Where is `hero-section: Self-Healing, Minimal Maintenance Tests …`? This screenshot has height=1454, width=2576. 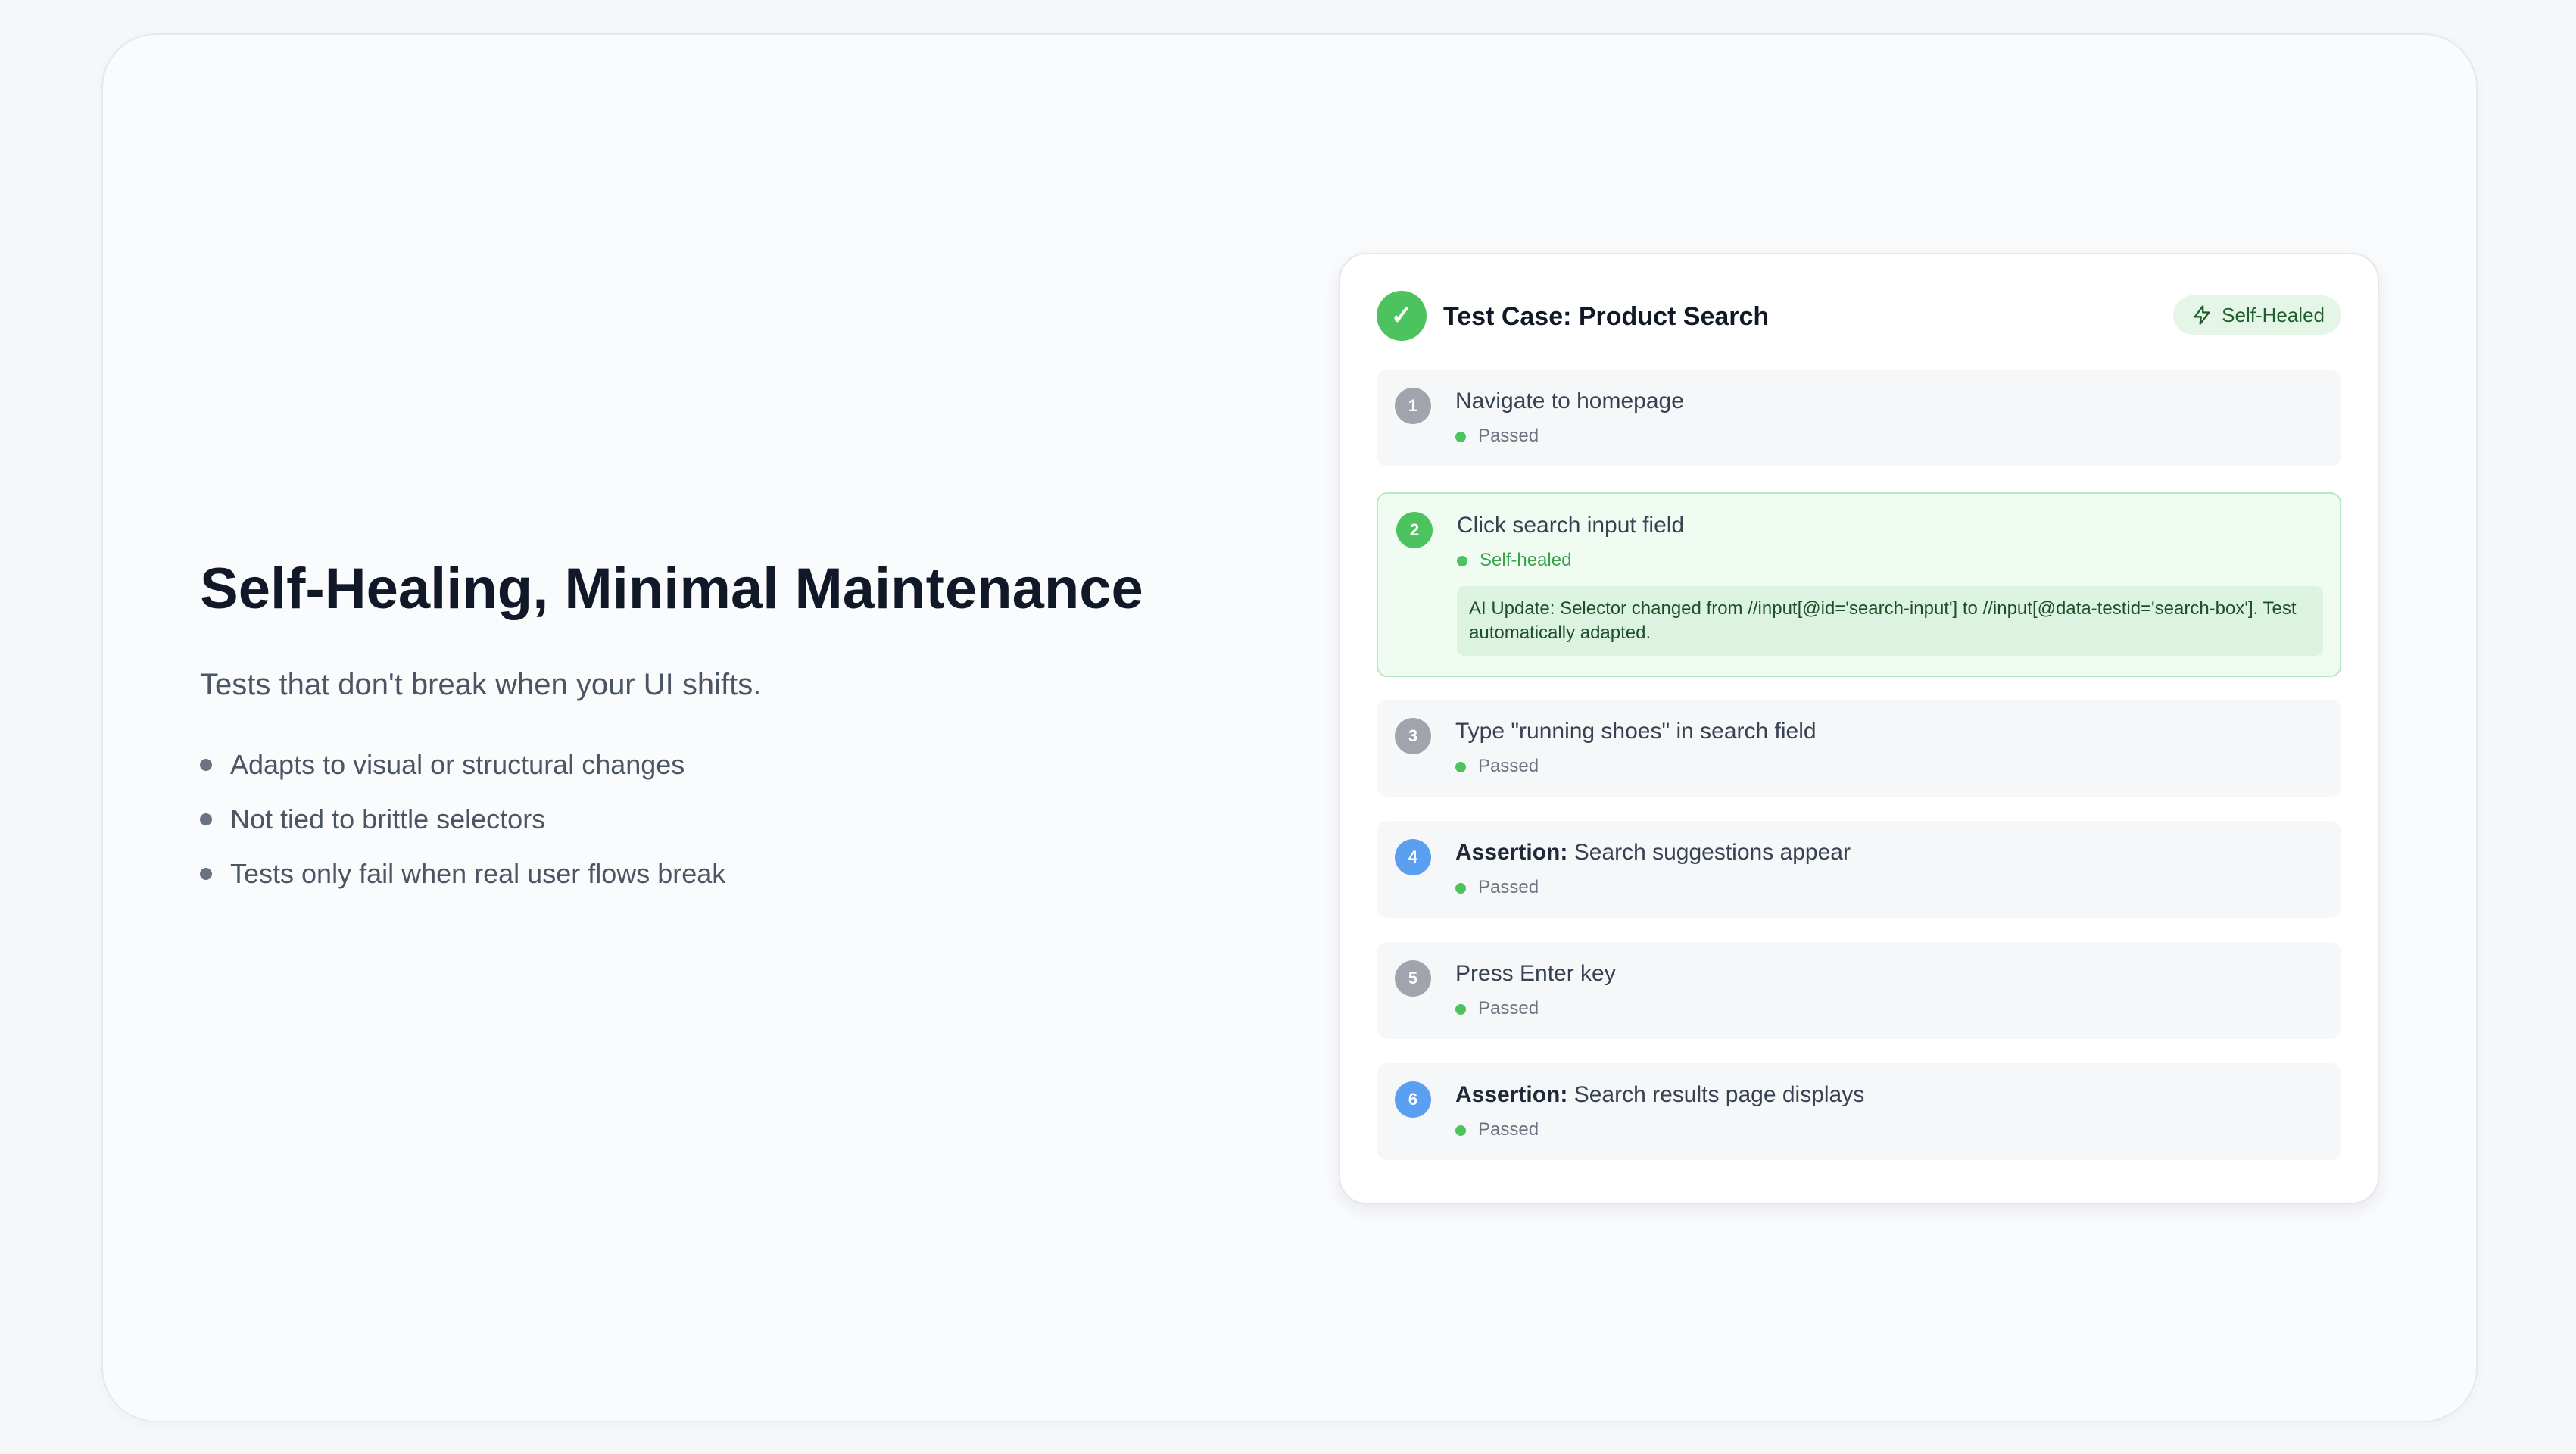
hero-section: Self-Healing, Minimal Maintenance Tests … is located at coordinates (730, 727).